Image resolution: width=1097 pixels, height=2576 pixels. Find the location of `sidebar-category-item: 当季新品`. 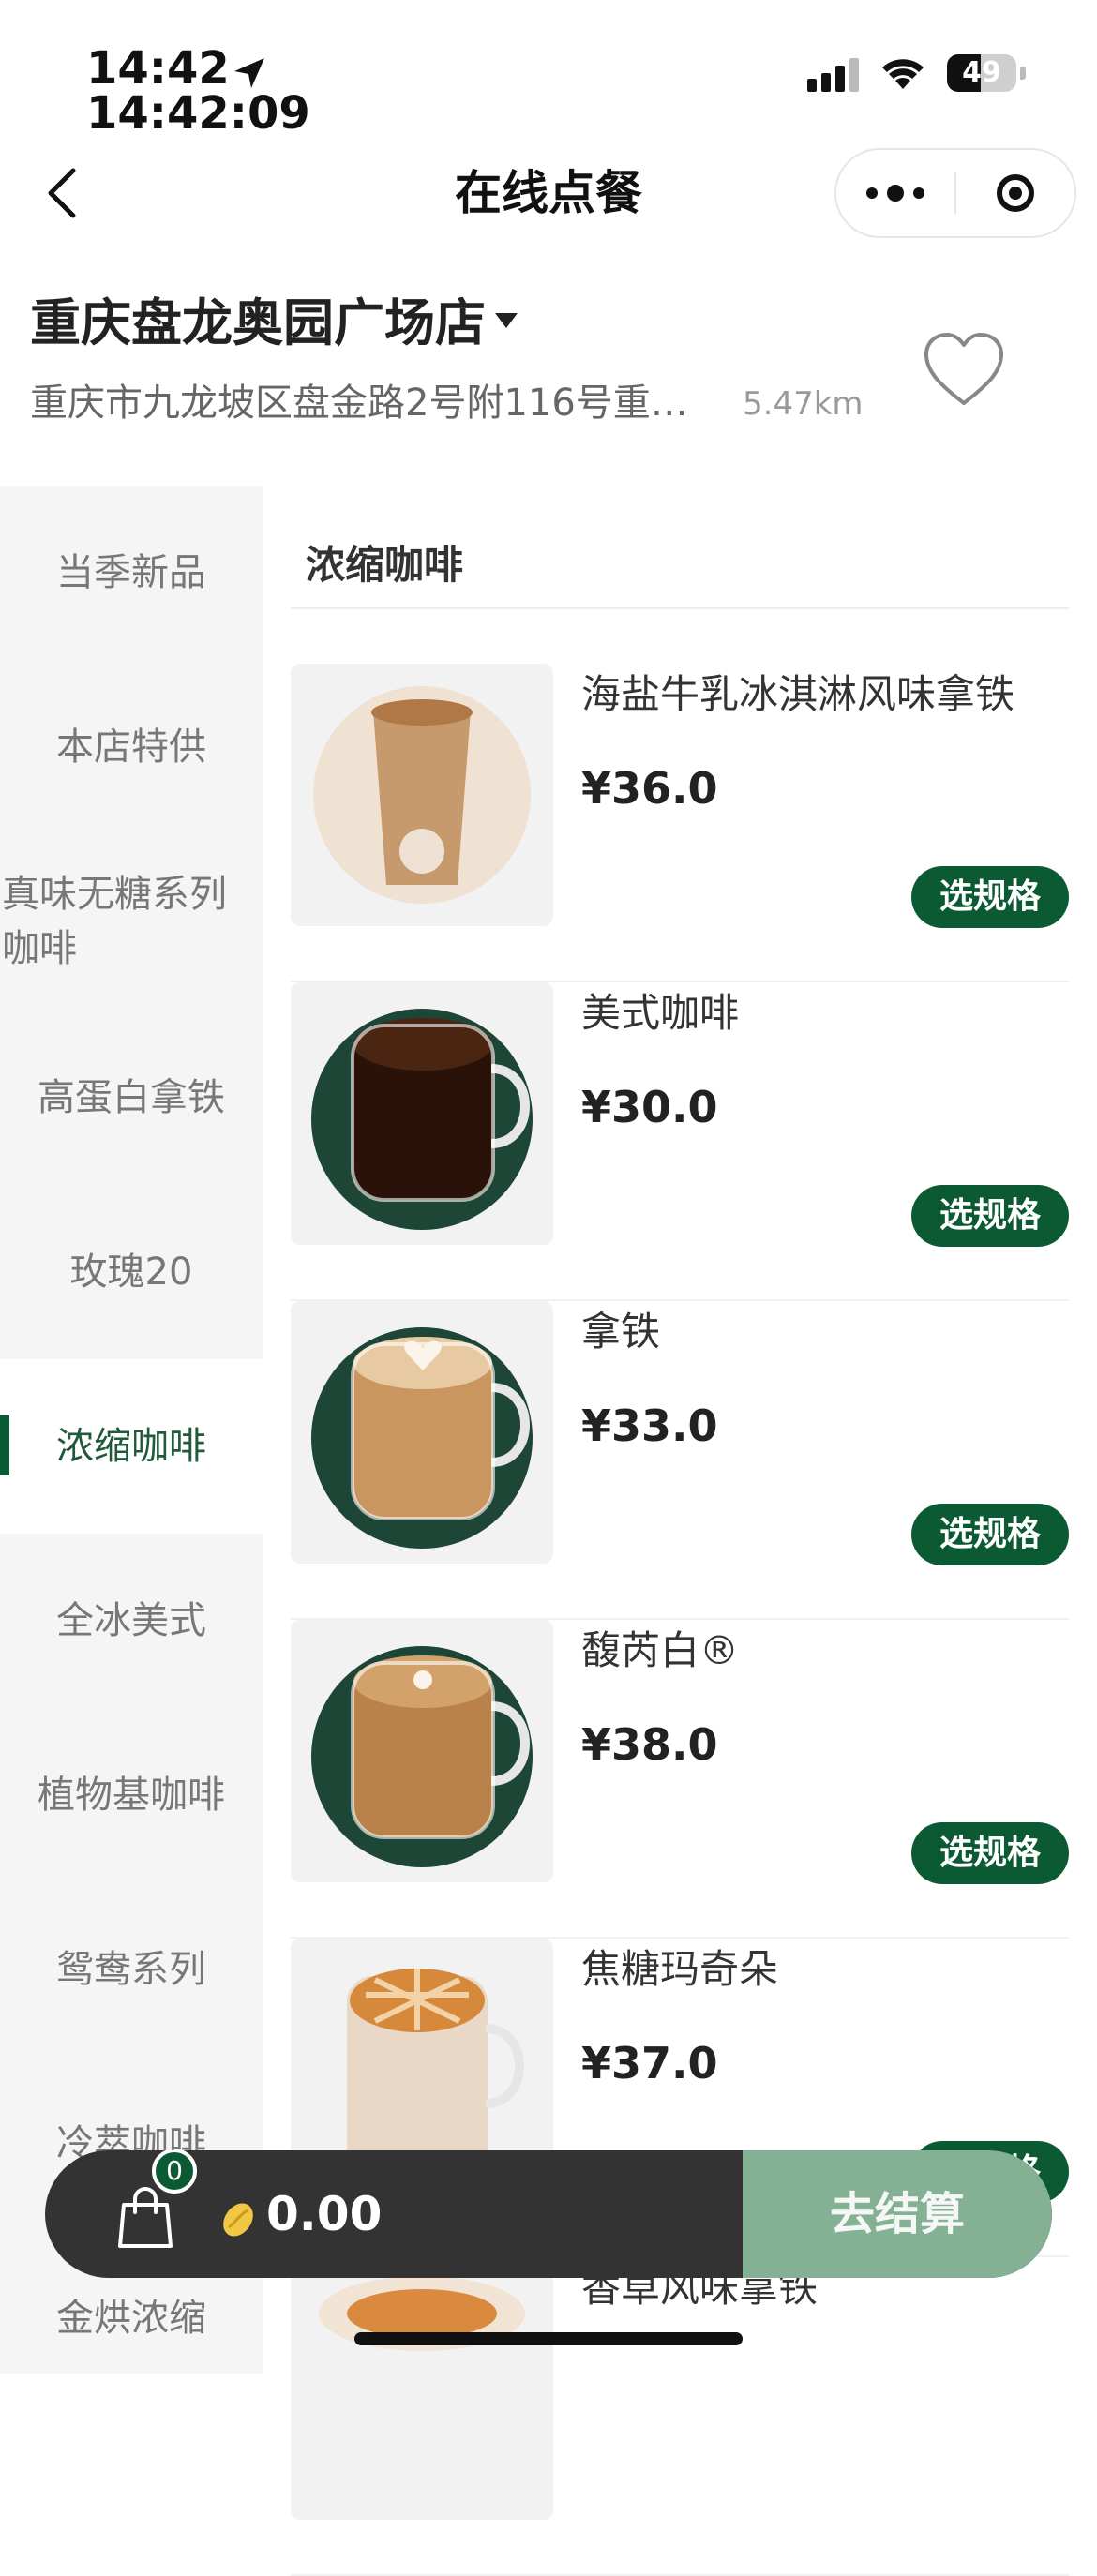

sidebar-category-item: 当季新品 is located at coordinates (132, 573).